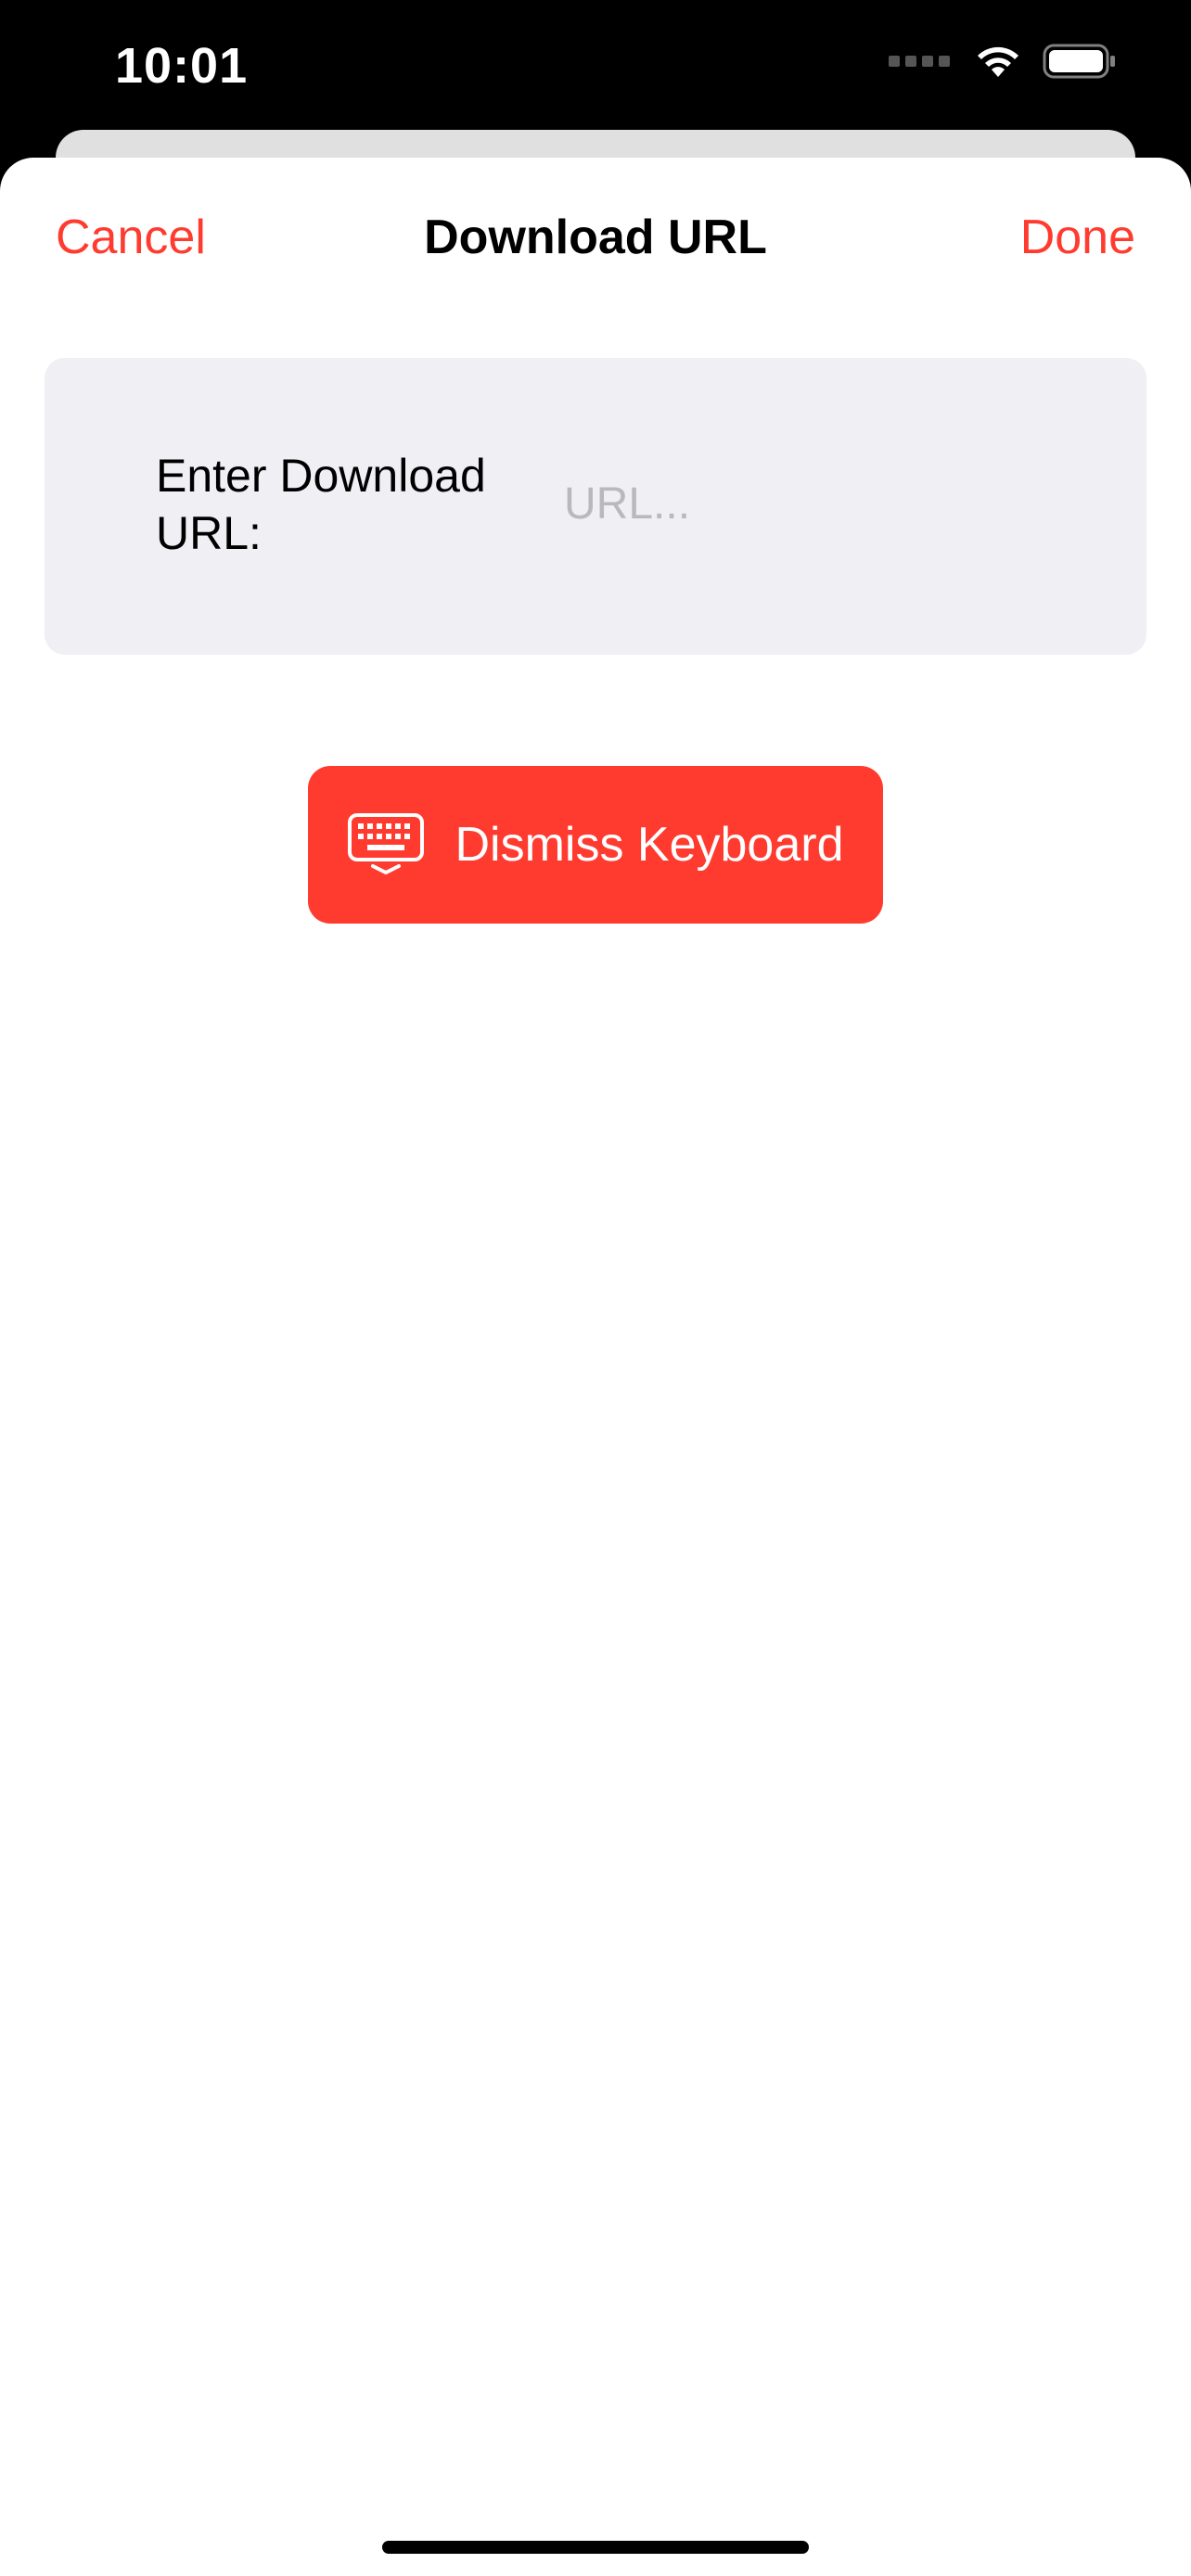 This screenshot has height=2576, width=1191. I want to click on done-button: Done, so click(1077, 238).